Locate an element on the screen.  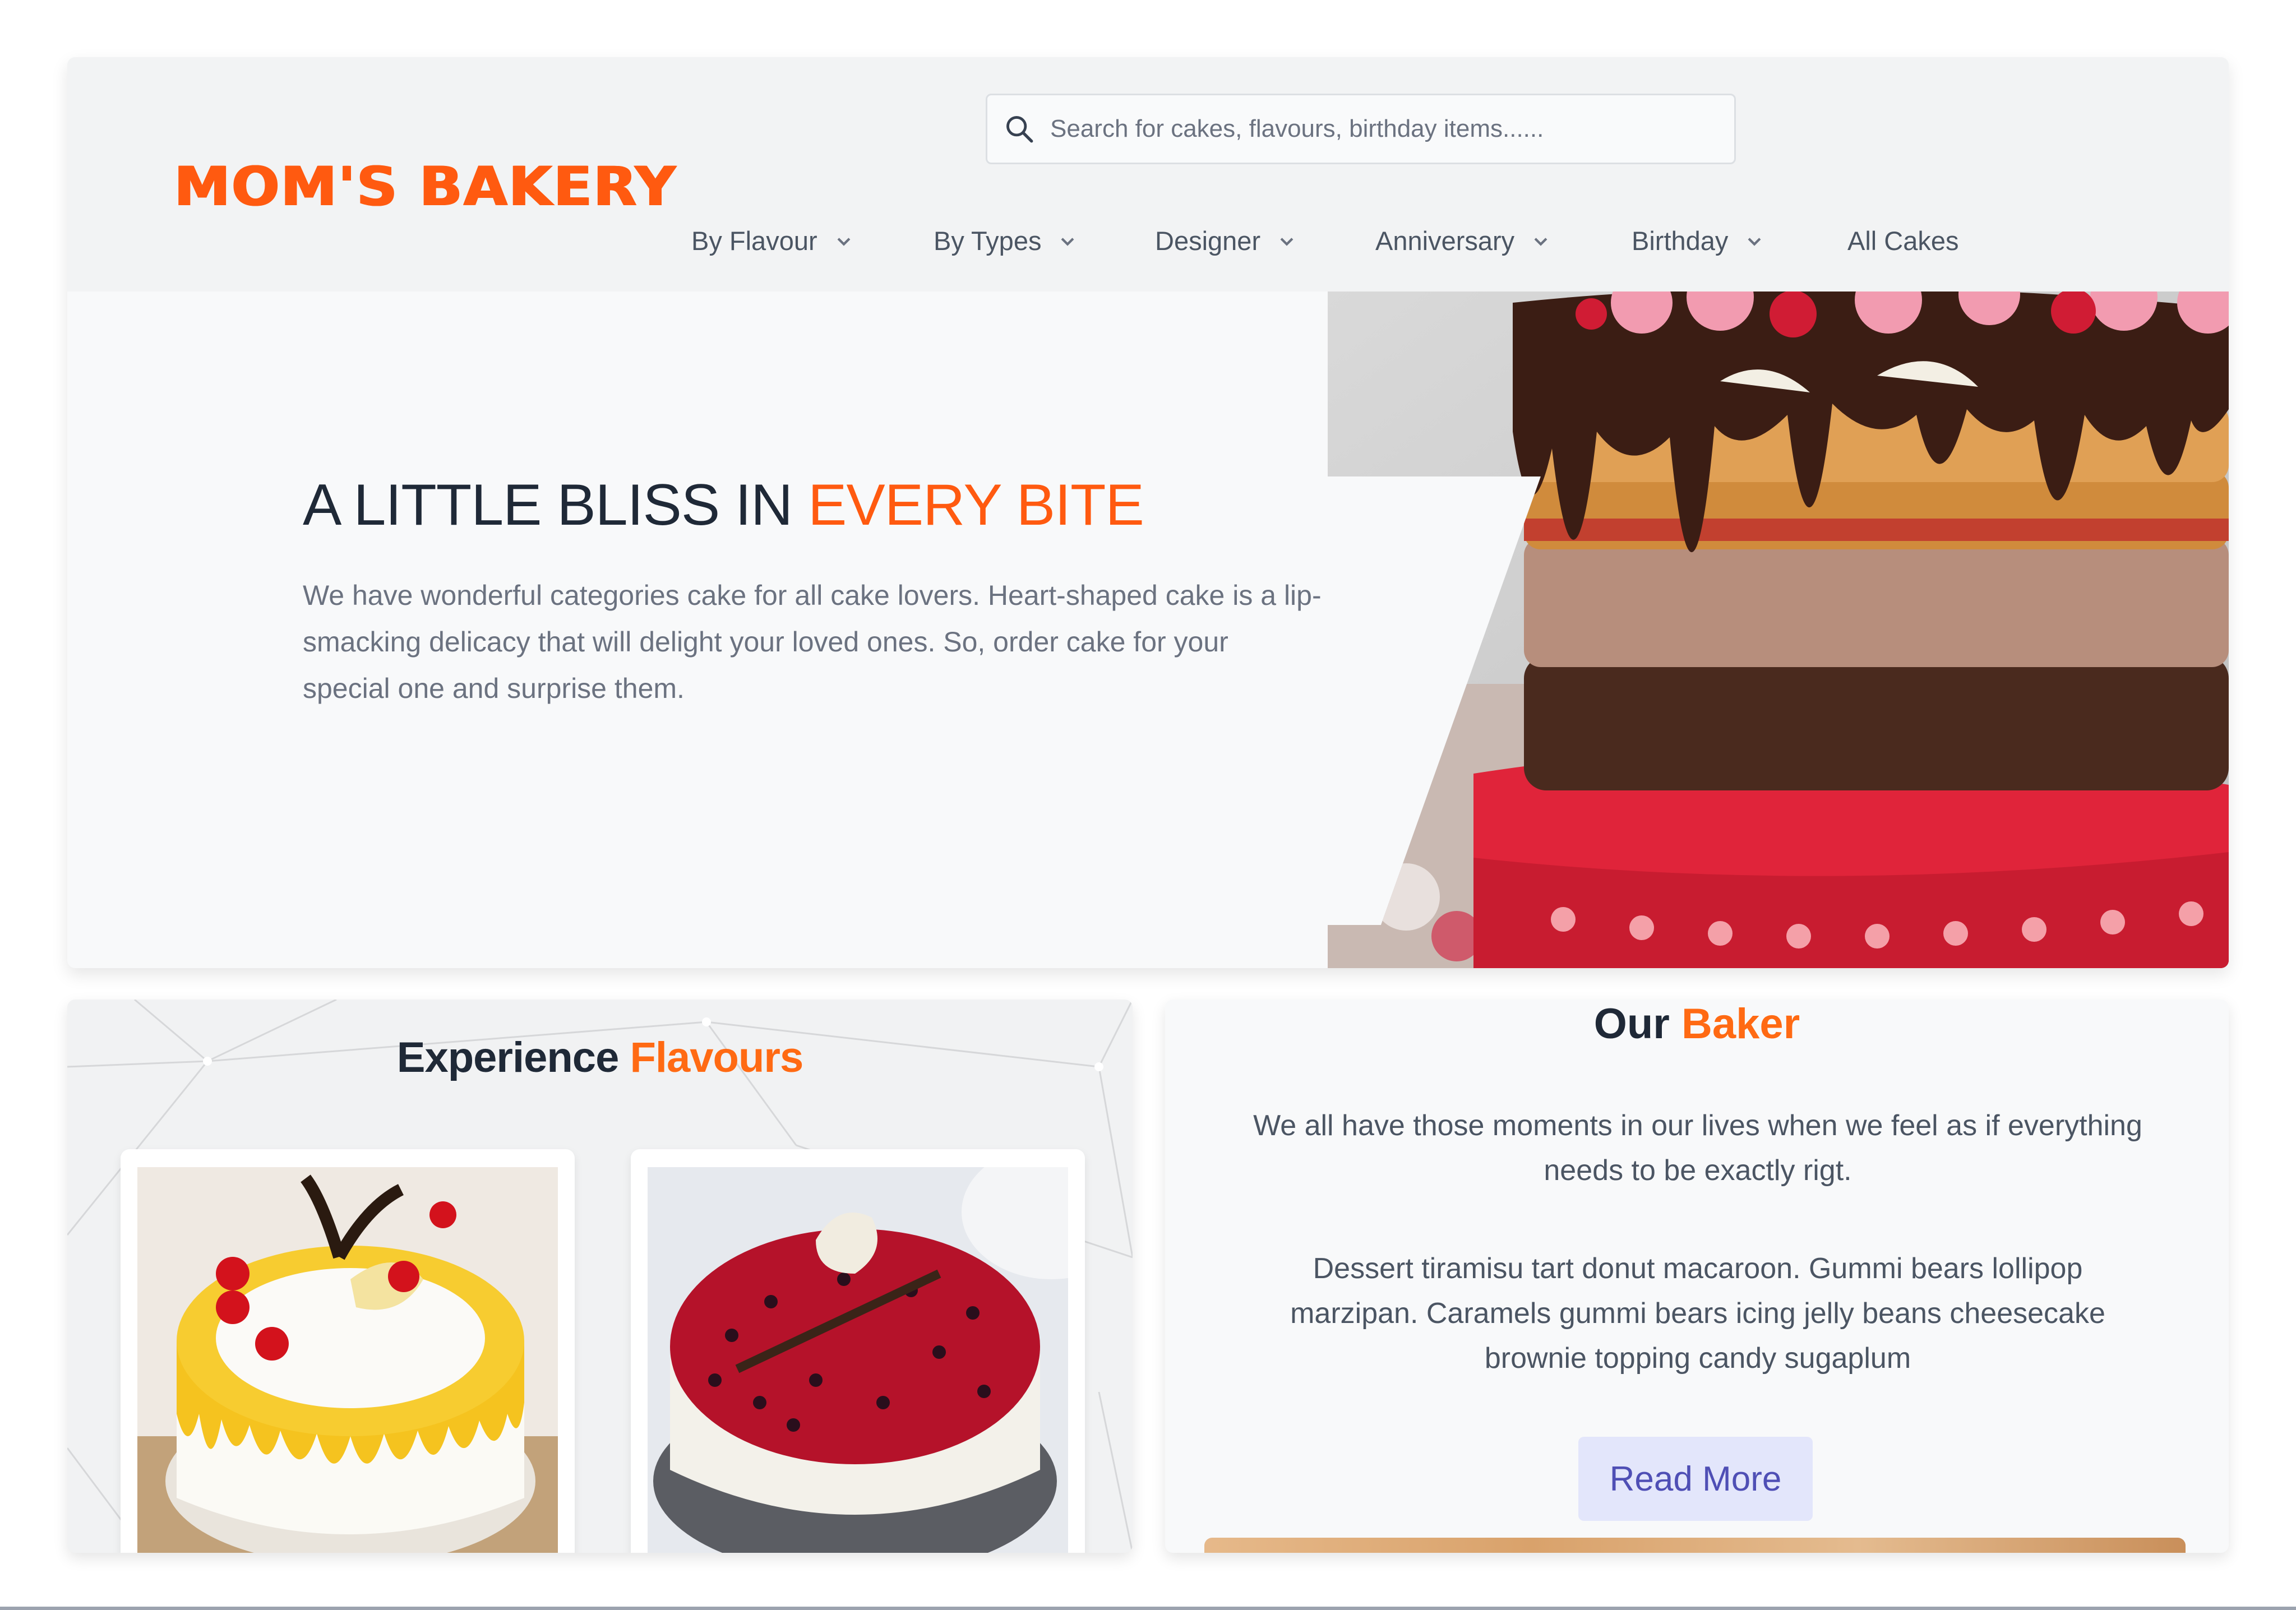
brand-logo: MOM'S BAKERY is located at coordinates (425, 186).